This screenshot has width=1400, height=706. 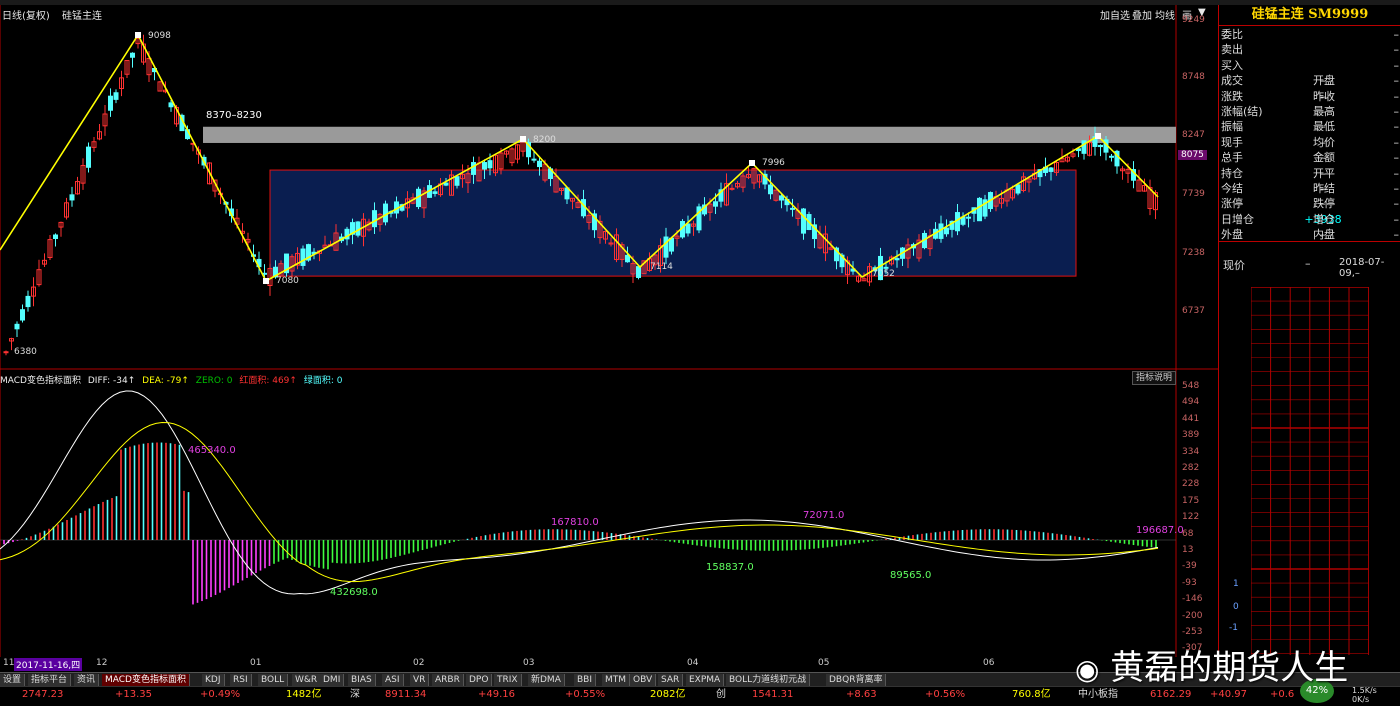 What do you see at coordinates (668, 694) in the screenshot?
I see `sz-index-amount: 2082亿` at bounding box center [668, 694].